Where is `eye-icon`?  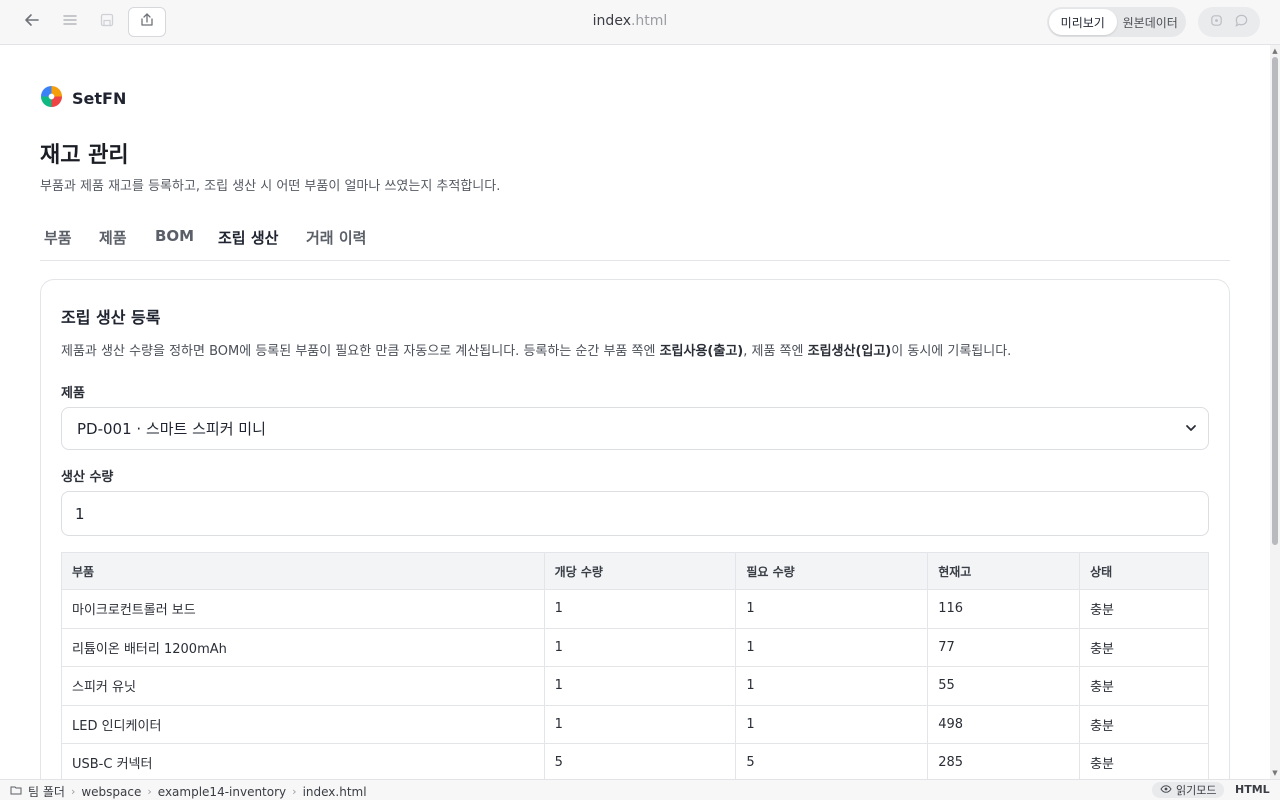 eye-icon is located at coordinates (1166, 790).